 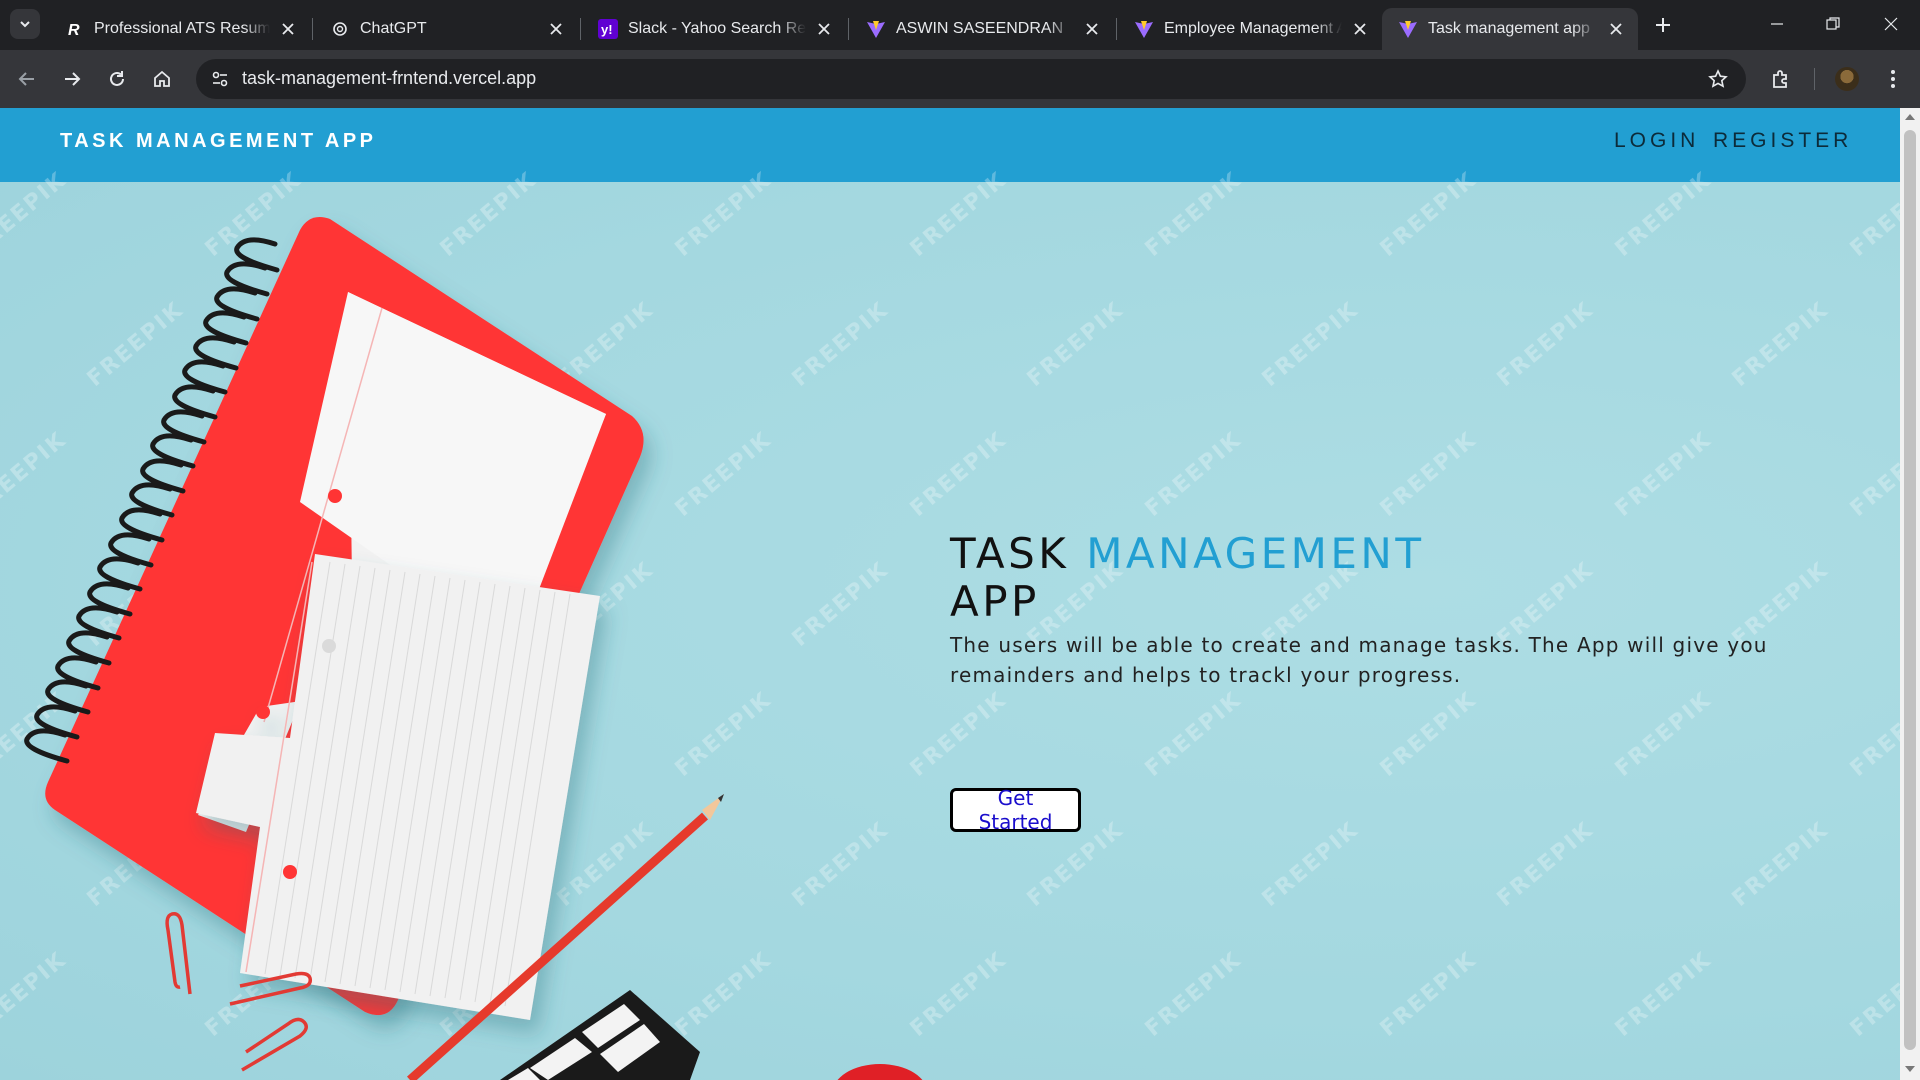 I want to click on extensions-button, so click(x=1781, y=79).